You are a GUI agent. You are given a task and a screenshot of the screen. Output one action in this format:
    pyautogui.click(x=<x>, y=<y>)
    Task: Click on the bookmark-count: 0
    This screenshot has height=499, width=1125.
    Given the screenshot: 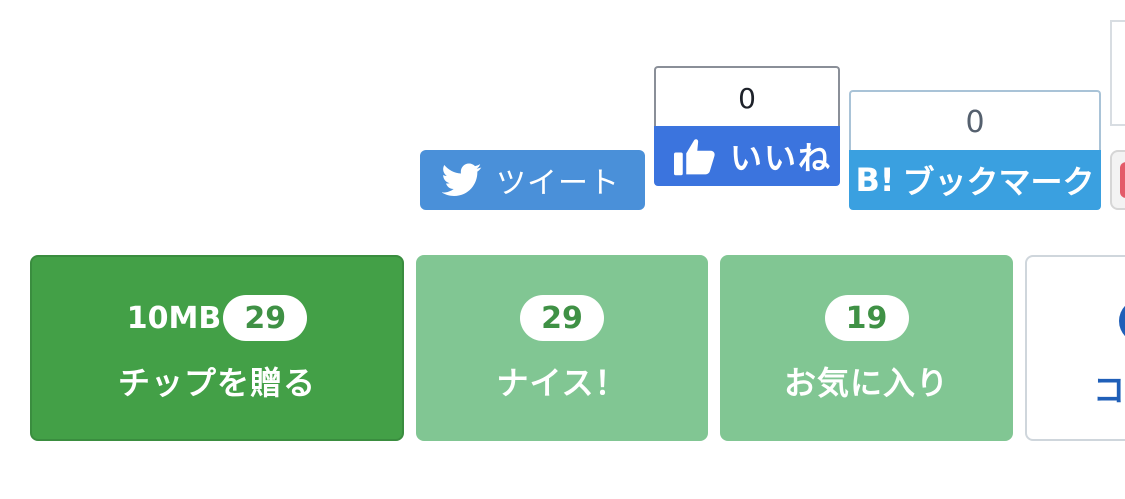 What is the action you would take?
    pyautogui.click(x=975, y=122)
    